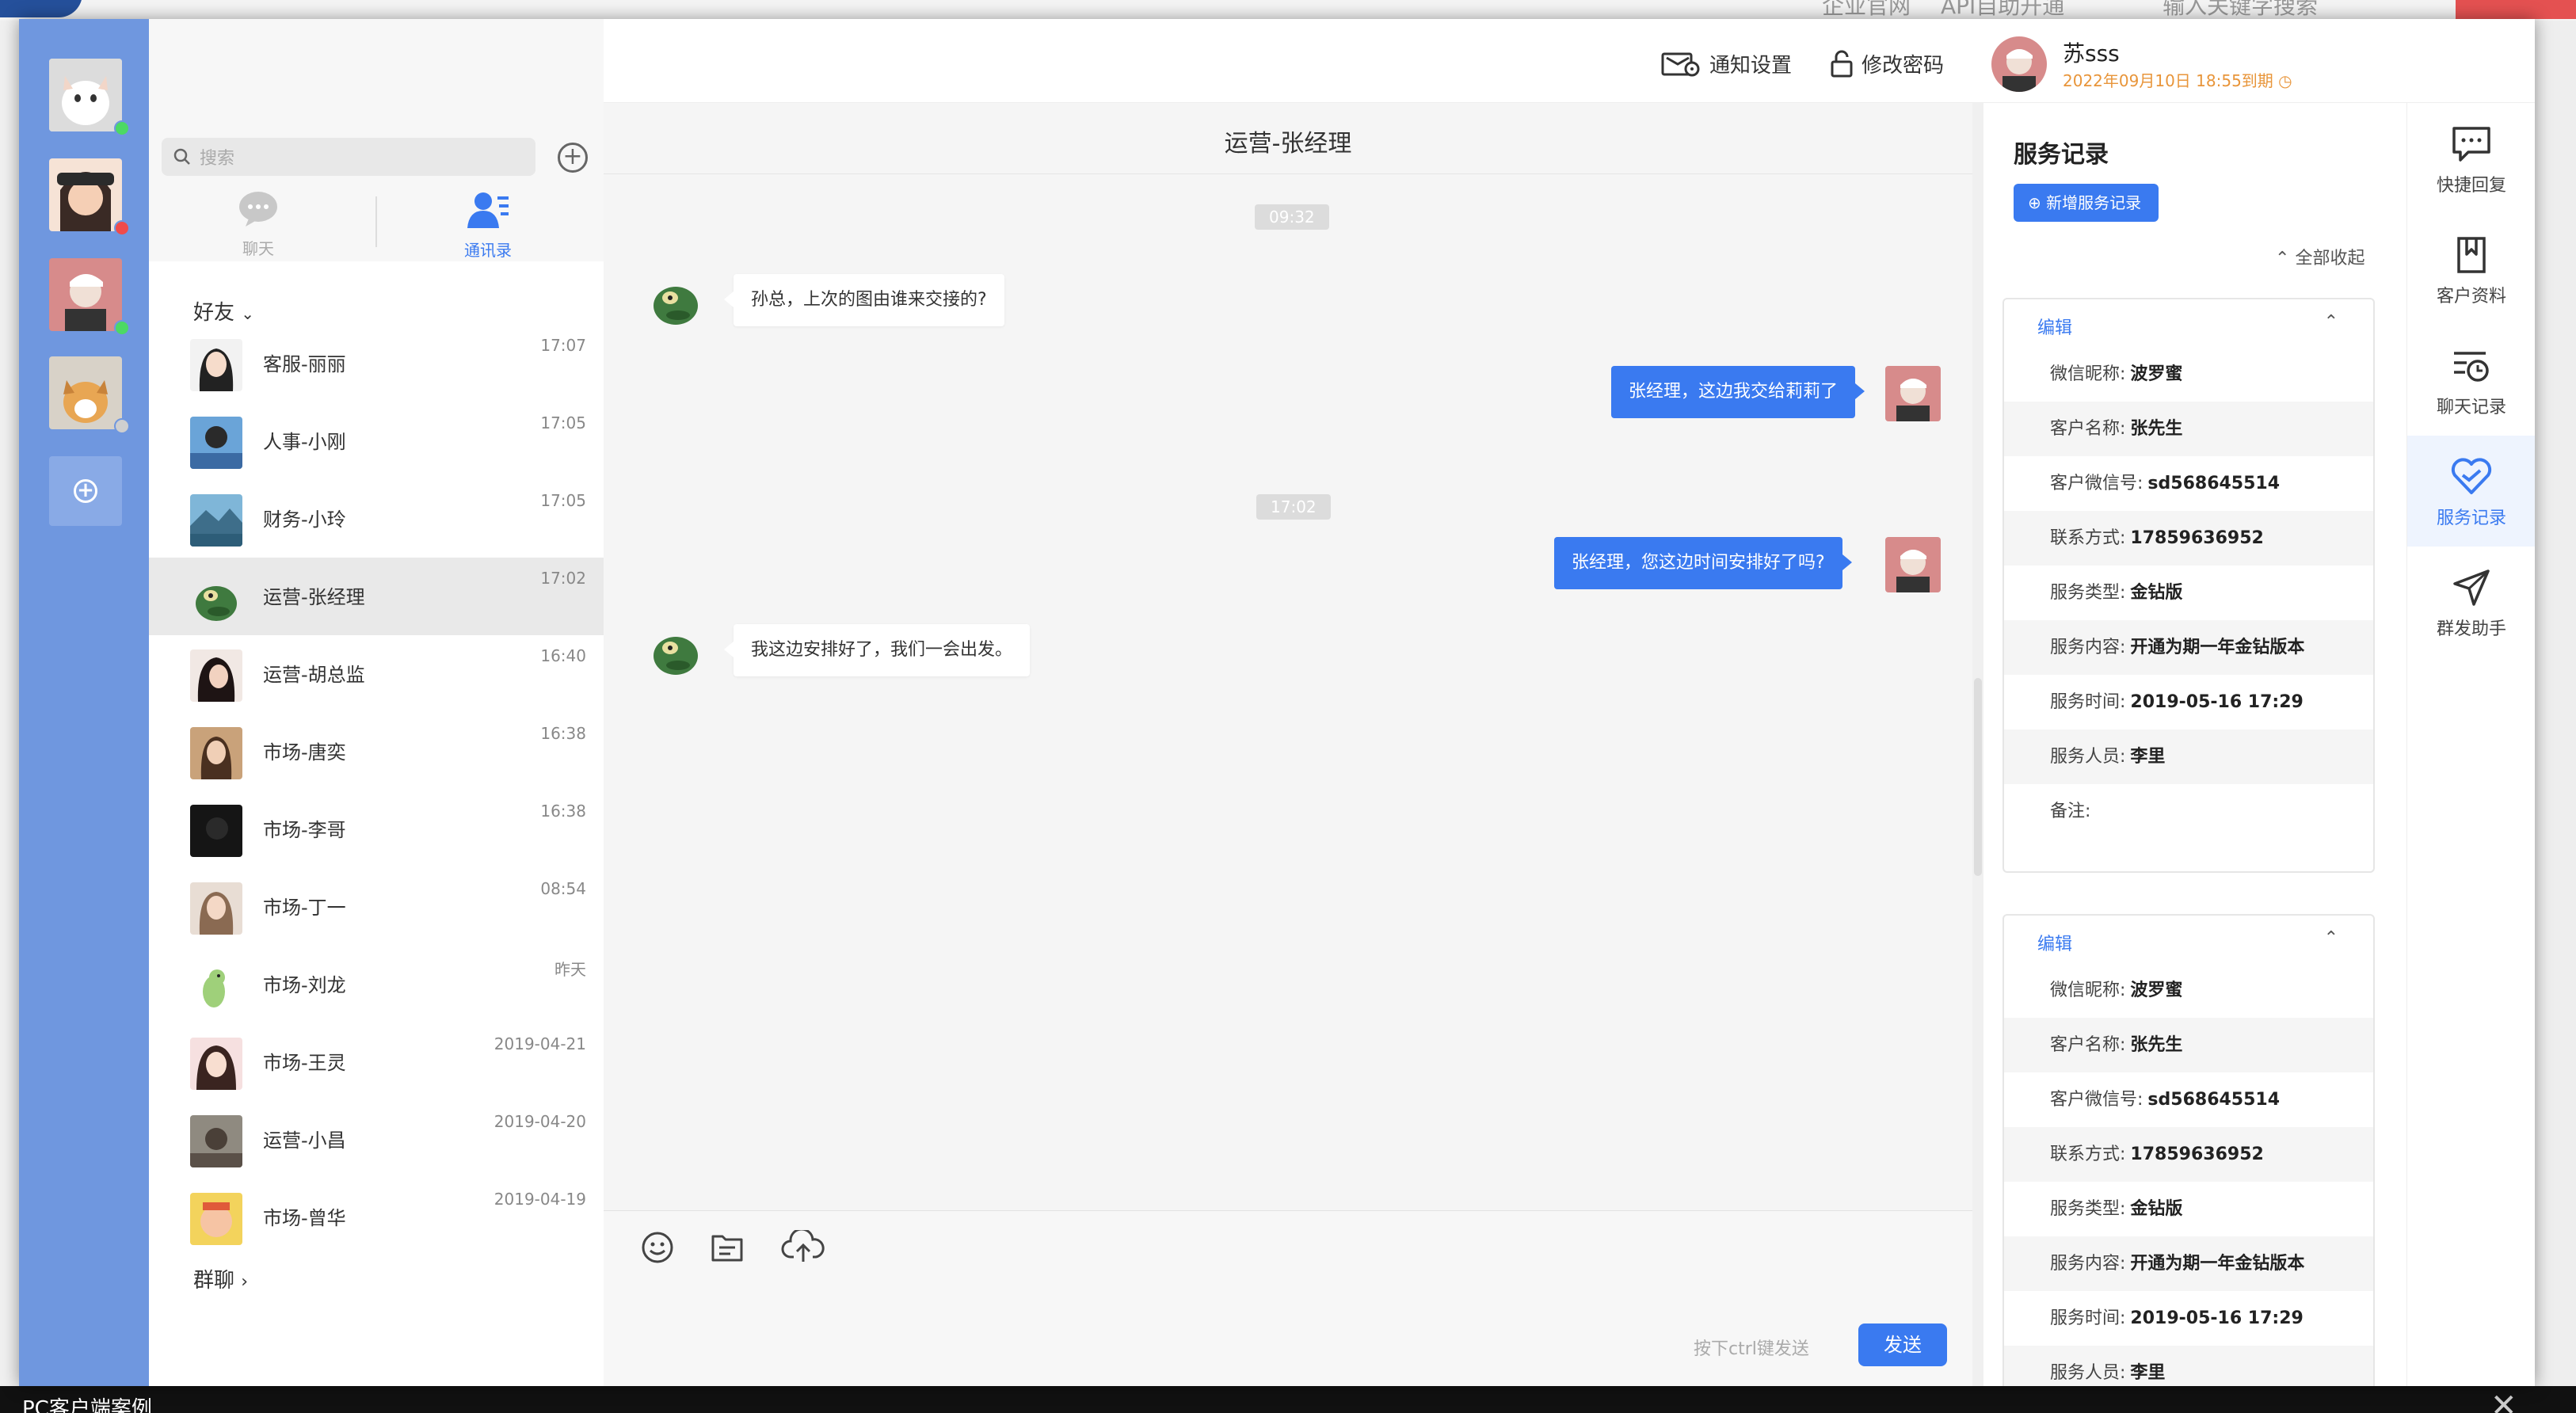  Describe the element at coordinates (1902, 1344) in the screenshot. I see `send-button: 发送` at that location.